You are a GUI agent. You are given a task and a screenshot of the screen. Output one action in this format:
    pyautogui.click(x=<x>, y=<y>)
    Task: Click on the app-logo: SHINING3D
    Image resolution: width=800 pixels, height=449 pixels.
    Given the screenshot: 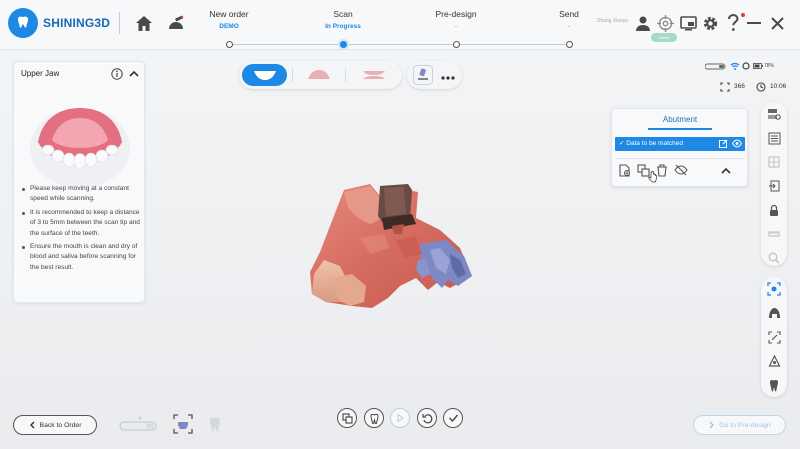 What is the action you would take?
    pyautogui.click(x=59, y=23)
    